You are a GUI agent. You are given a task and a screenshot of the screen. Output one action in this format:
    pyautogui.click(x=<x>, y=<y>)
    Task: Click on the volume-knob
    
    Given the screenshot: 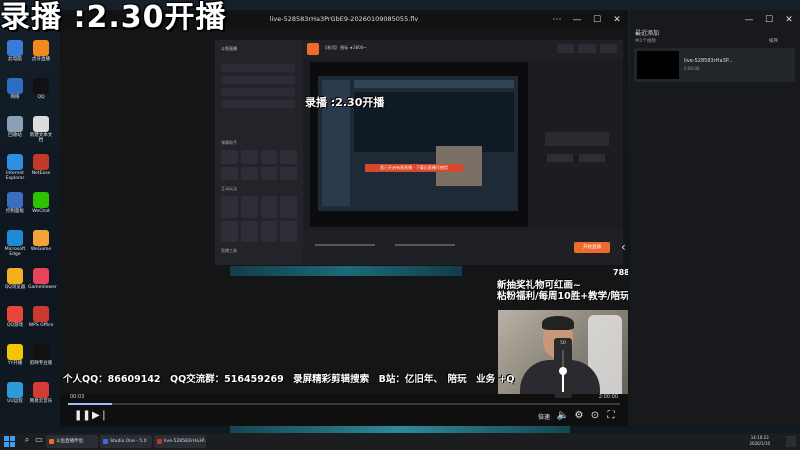 What is the action you would take?
    pyautogui.click(x=563, y=371)
    